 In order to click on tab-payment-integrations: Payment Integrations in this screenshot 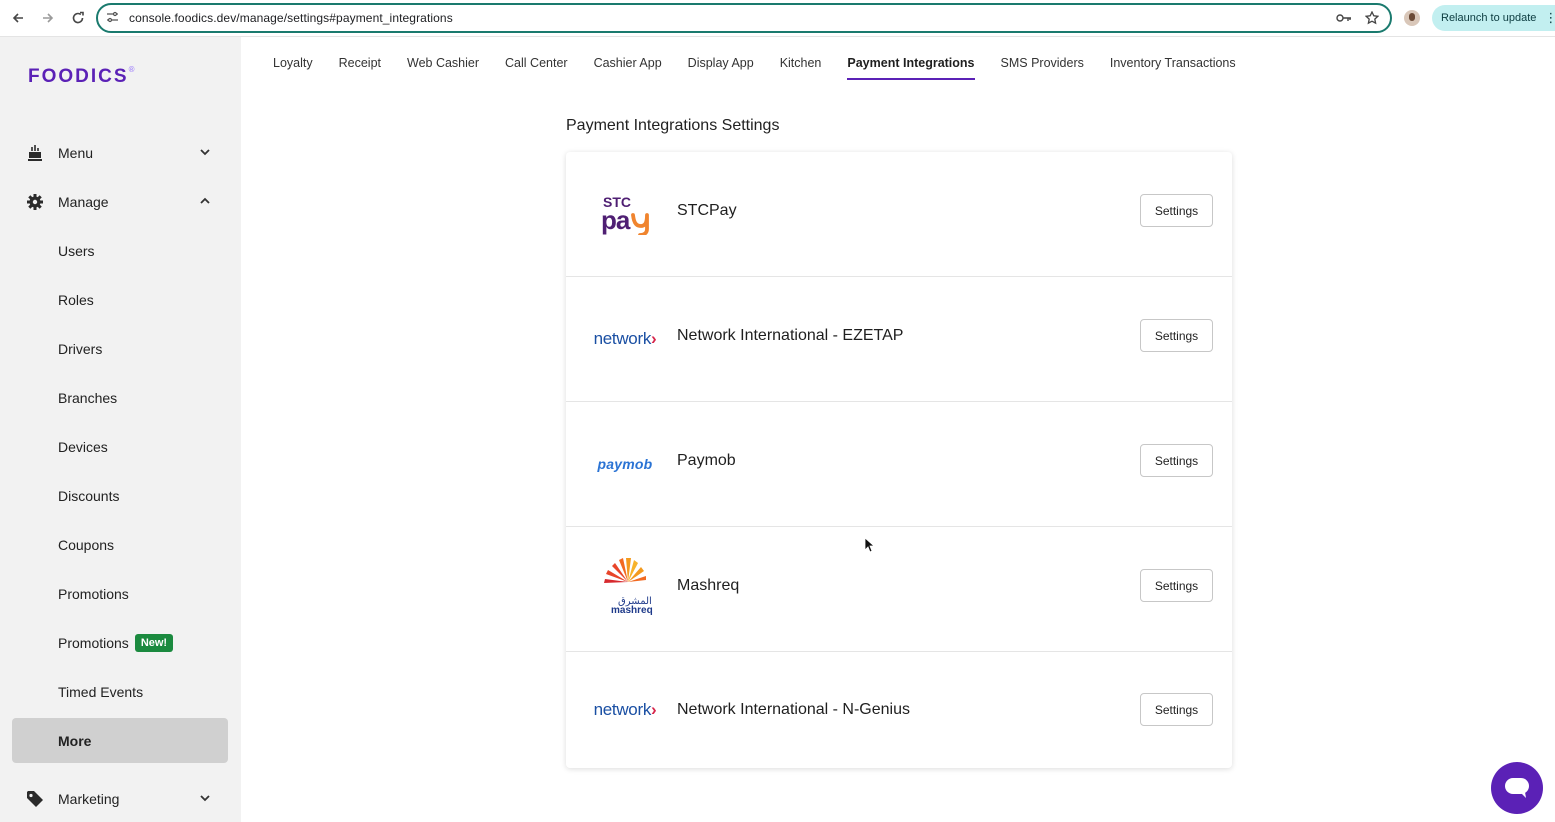, I will do `click(911, 68)`.